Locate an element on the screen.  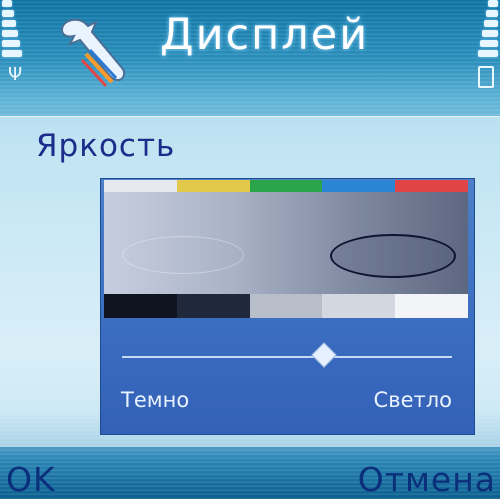
light-ellipse is located at coordinates (183, 255).